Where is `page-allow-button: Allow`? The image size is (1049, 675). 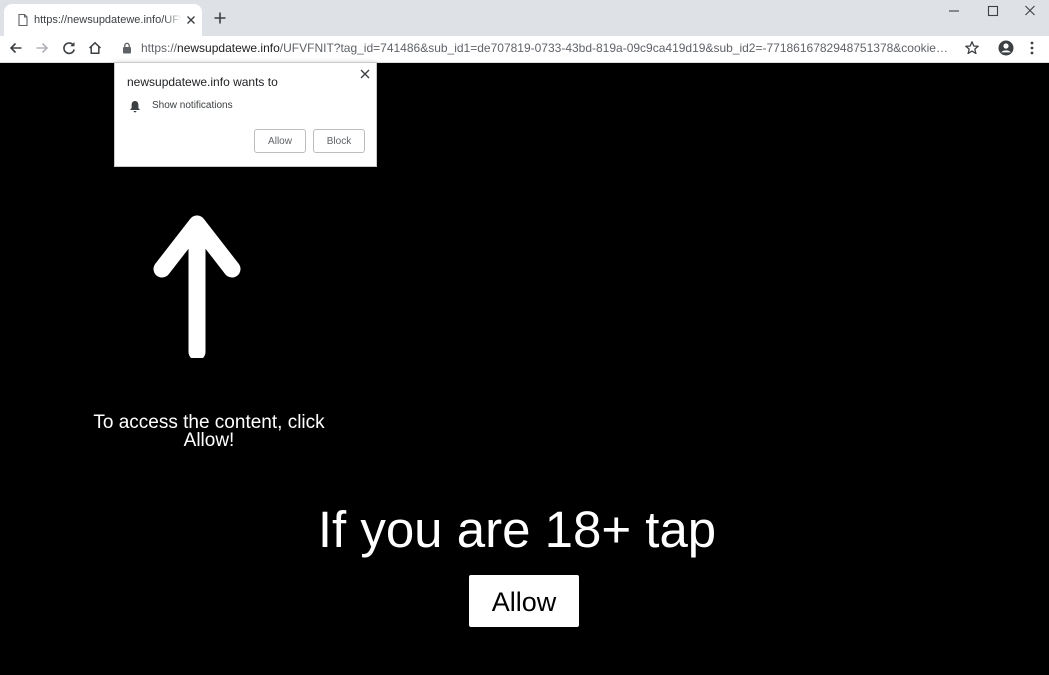 page-allow-button: Allow is located at coordinates (524, 601).